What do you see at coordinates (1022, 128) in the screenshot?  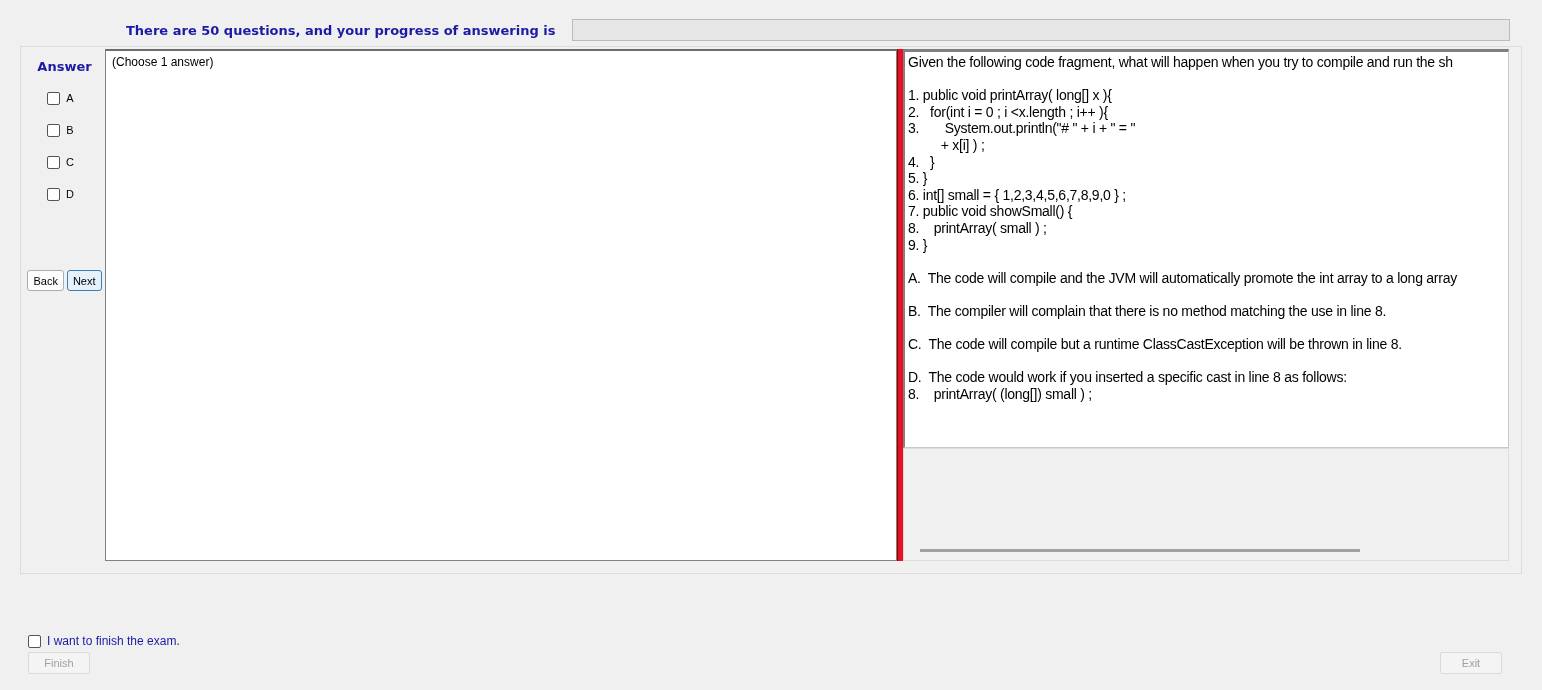 I see `code-line: 3. System.out.println("# " + i + " = "` at bounding box center [1022, 128].